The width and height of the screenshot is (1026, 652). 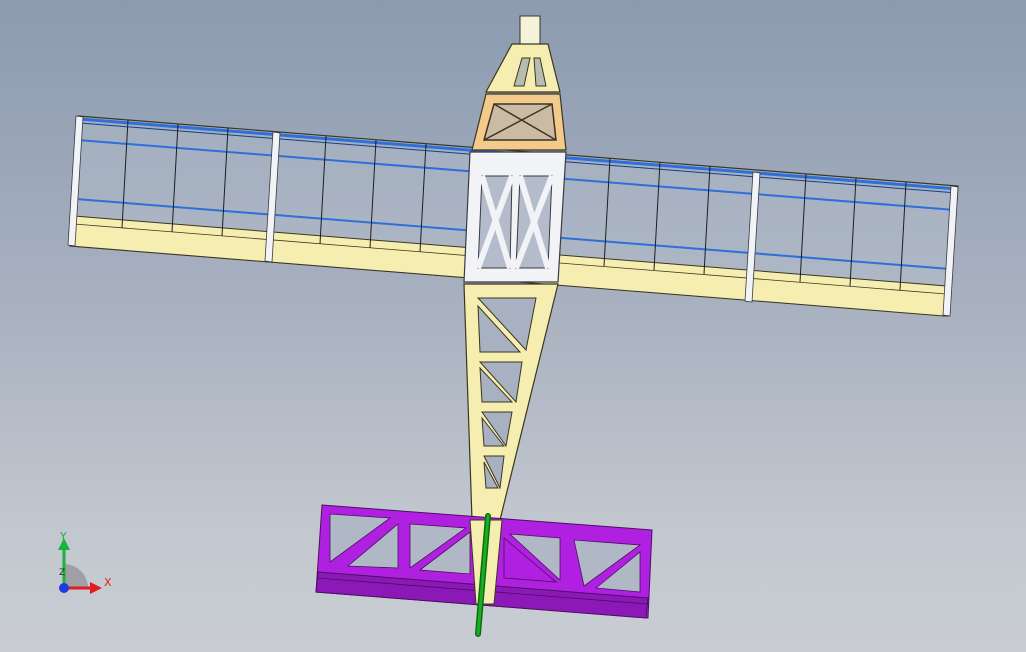 What do you see at coordinates (96, 588) in the screenshot?
I see `x-axis-arrow-icon` at bounding box center [96, 588].